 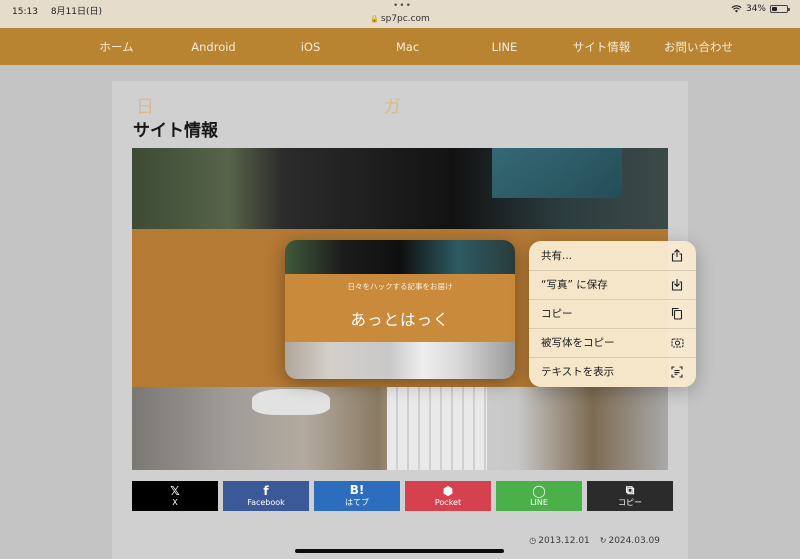 What do you see at coordinates (175, 131) in the screenshot?
I see `page-title: サイト情報` at bounding box center [175, 131].